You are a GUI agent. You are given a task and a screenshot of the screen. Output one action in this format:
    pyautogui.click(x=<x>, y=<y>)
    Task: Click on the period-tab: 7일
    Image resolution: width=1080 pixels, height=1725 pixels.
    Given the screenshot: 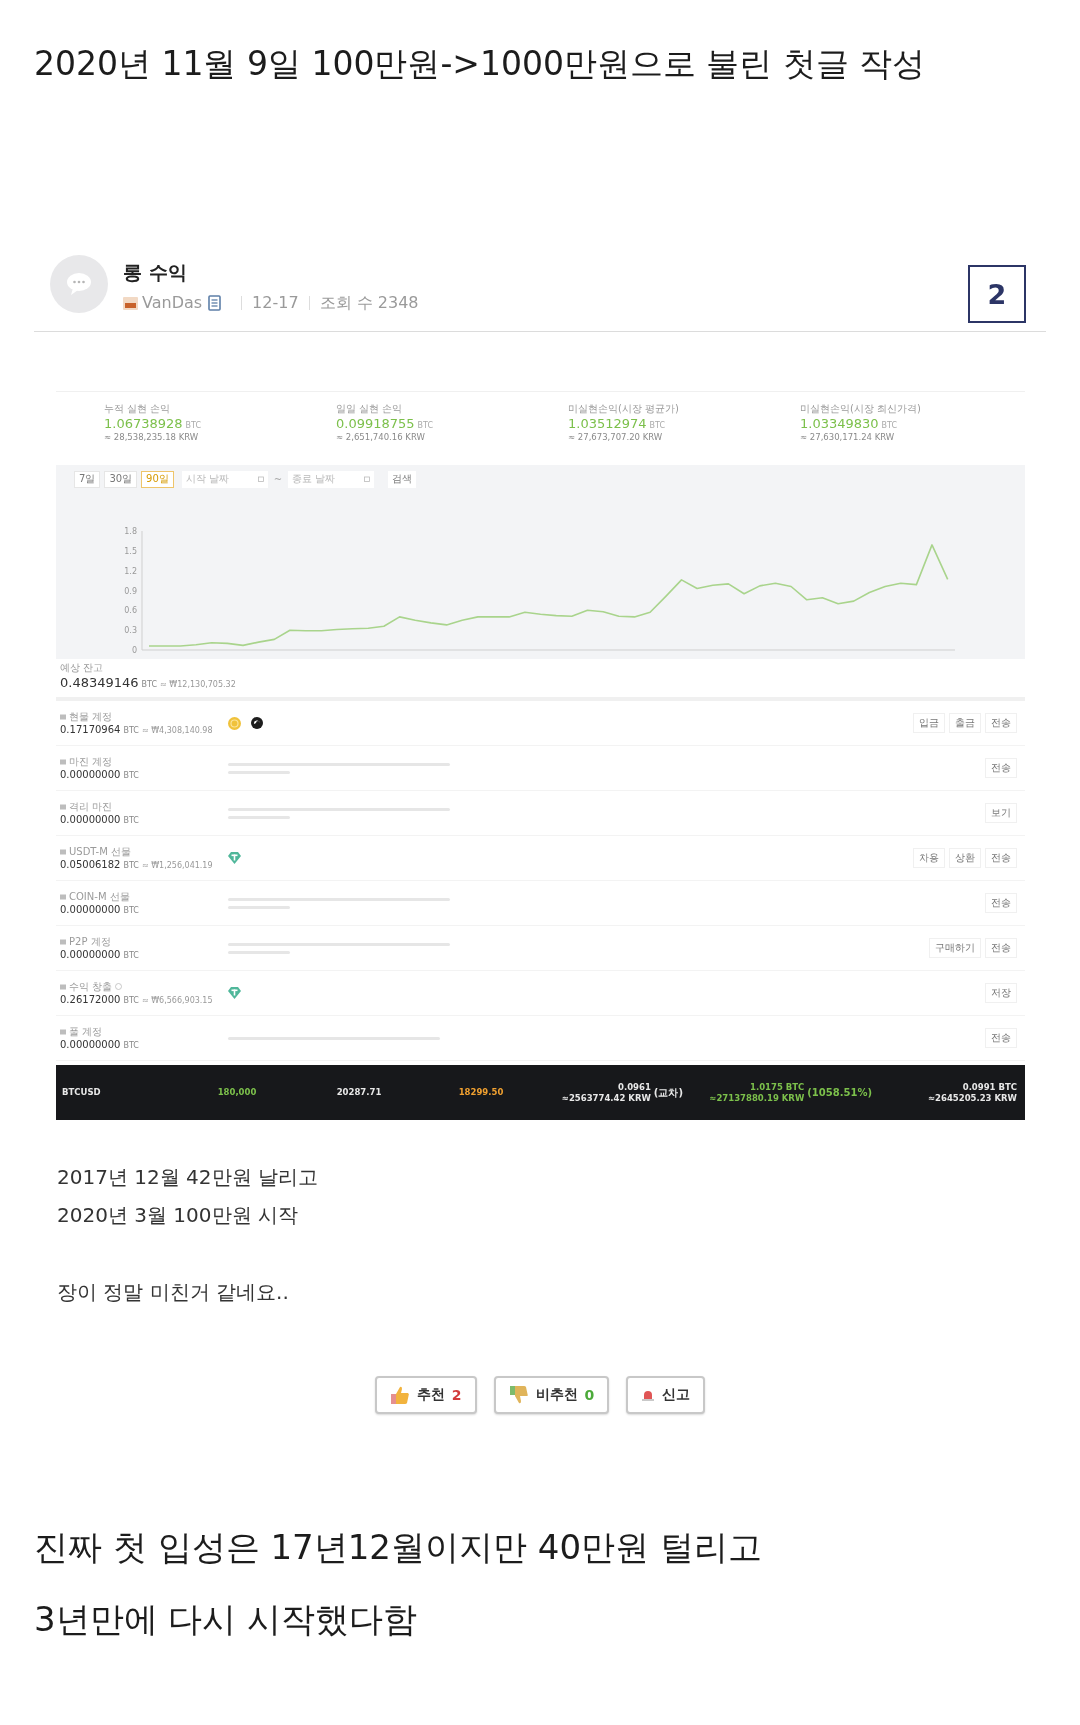 What is the action you would take?
    pyautogui.click(x=87, y=479)
    